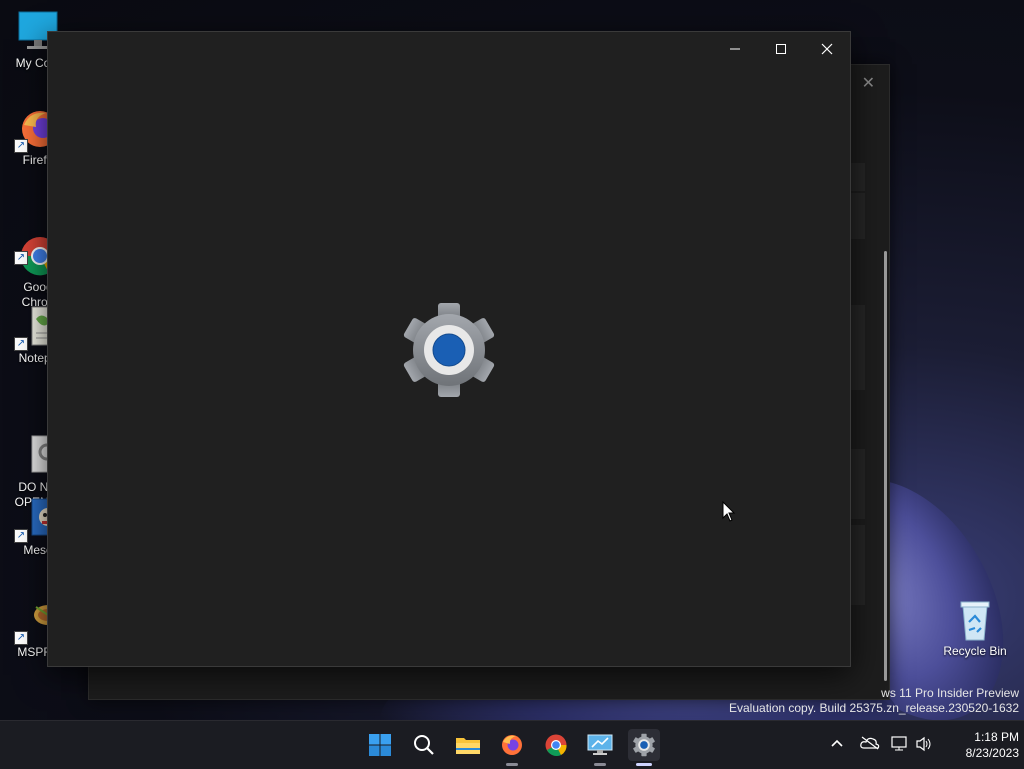 The height and width of the screenshot is (769, 1024). I want to click on close-icon: ✕, so click(868, 83).